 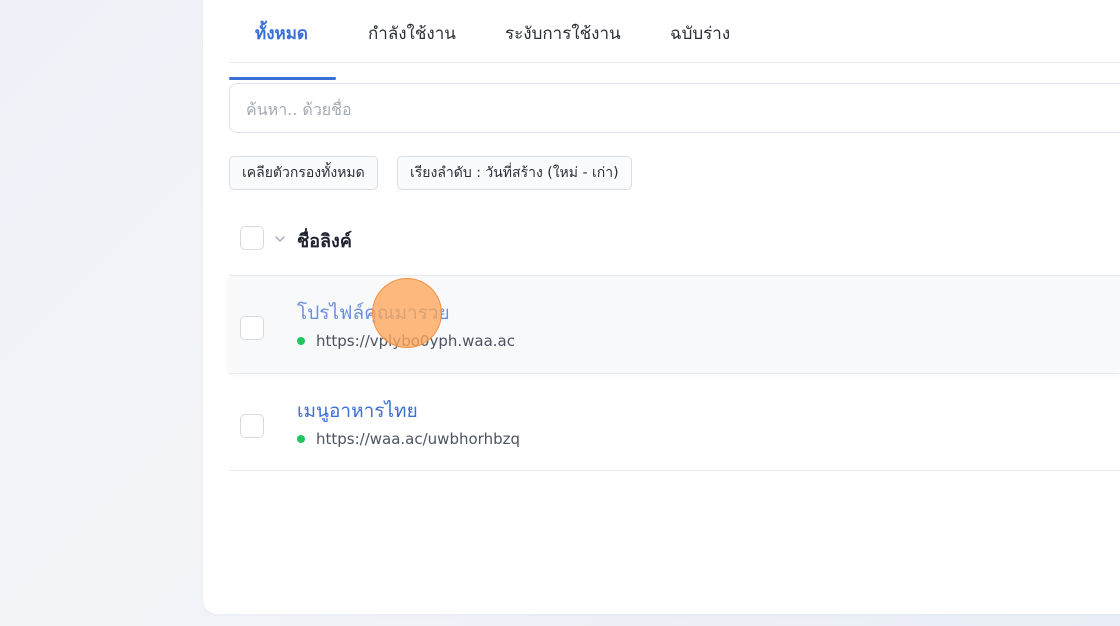 I want to click on sort-label: เรียงลำดับ : วันที่สร้าง (ใหม่ - เก่า), so click(x=514, y=173).